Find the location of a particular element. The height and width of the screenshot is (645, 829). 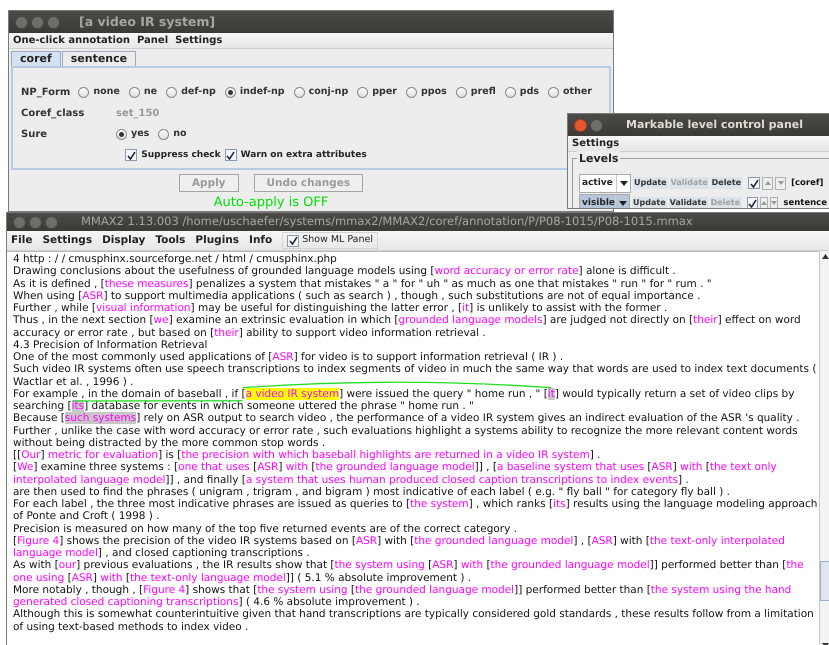

mode-dropdown: active is located at coordinates (605, 183).